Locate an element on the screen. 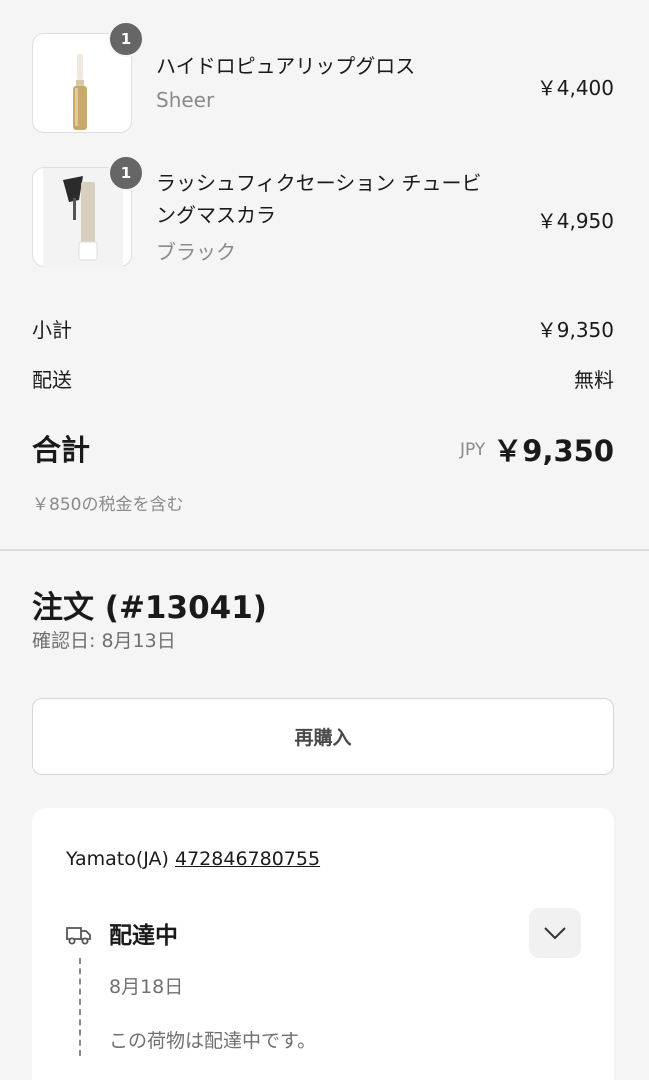 The image size is (649, 1080). product-name: ハイドロピュアリップグロス is located at coordinates (286, 66).